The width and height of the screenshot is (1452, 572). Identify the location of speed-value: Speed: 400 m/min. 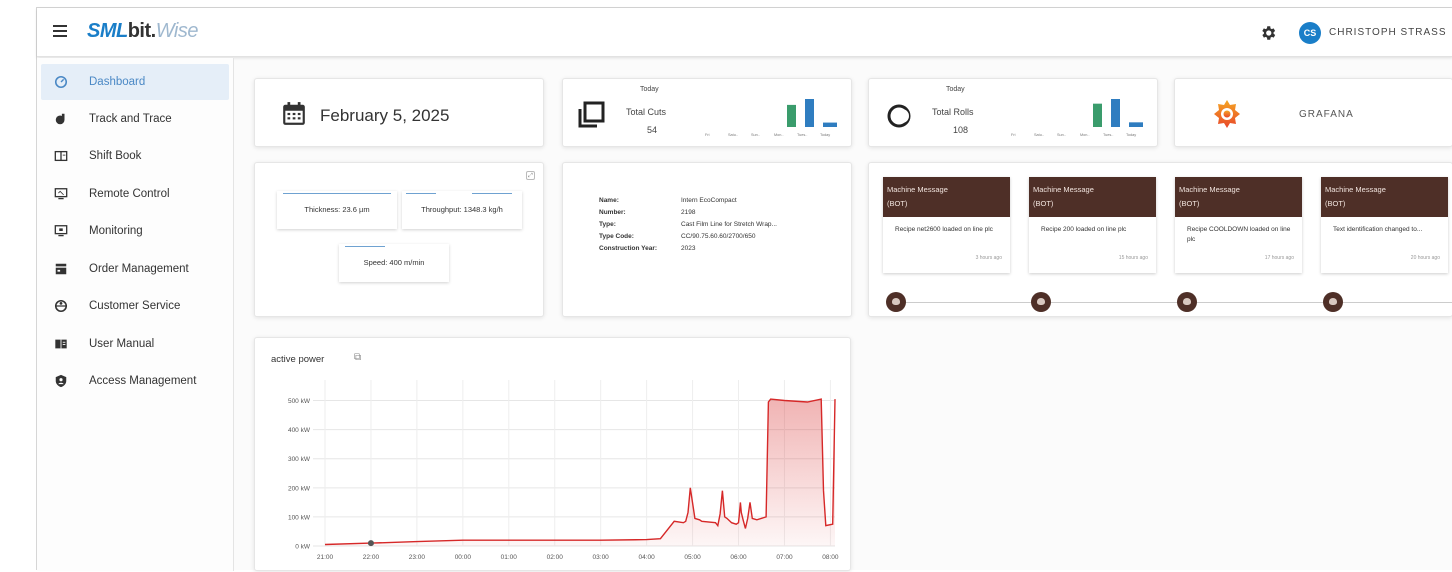
(394, 262).